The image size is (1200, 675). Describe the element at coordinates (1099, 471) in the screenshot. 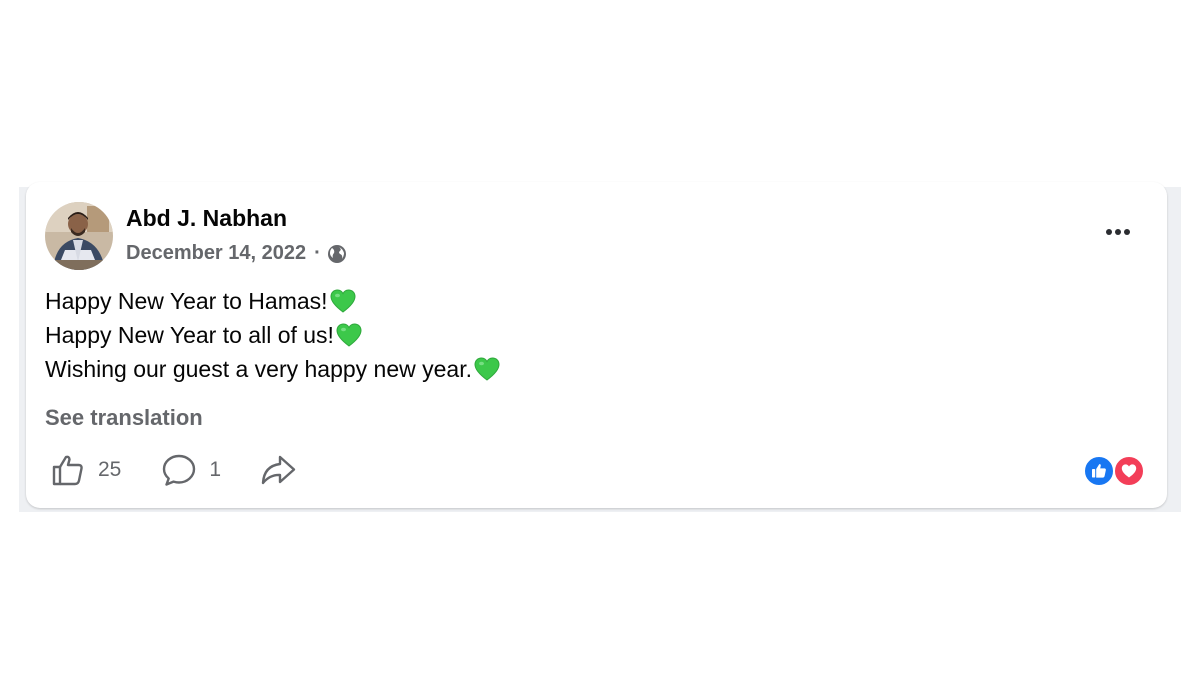

I see `like-reaction-icon` at that location.